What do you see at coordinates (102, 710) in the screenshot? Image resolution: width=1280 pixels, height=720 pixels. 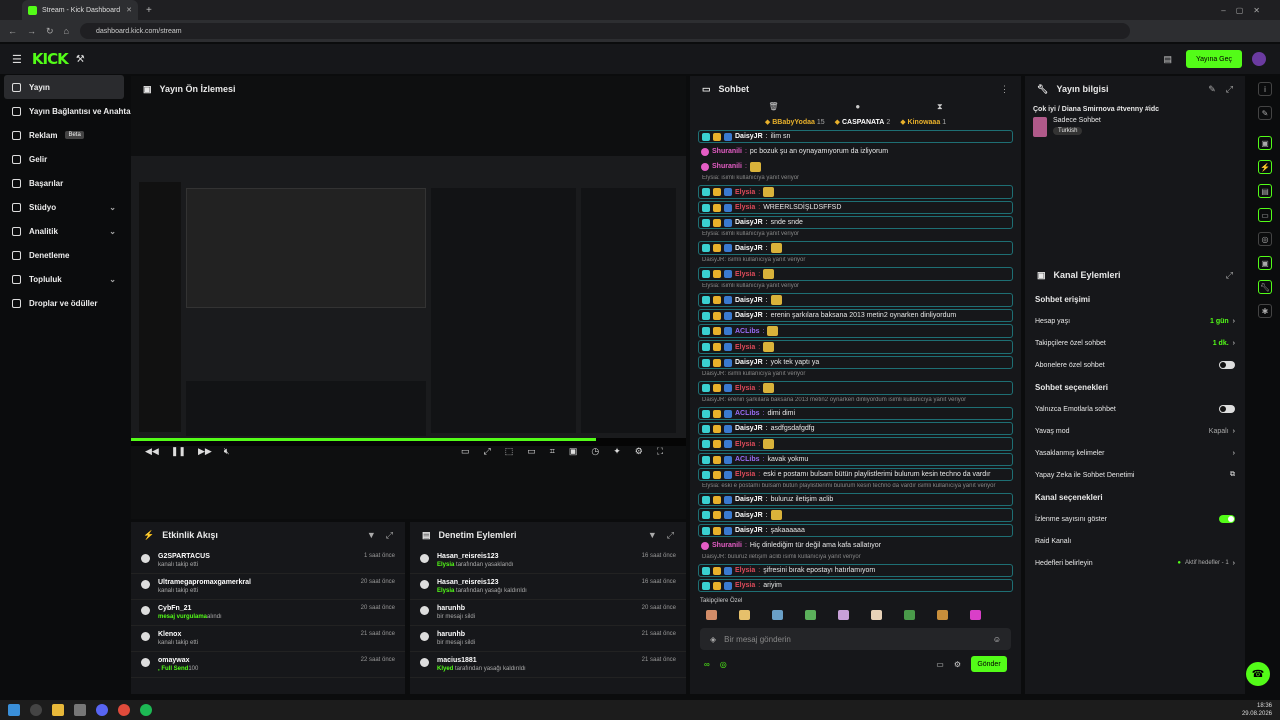 I see `discord-icon` at bounding box center [102, 710].